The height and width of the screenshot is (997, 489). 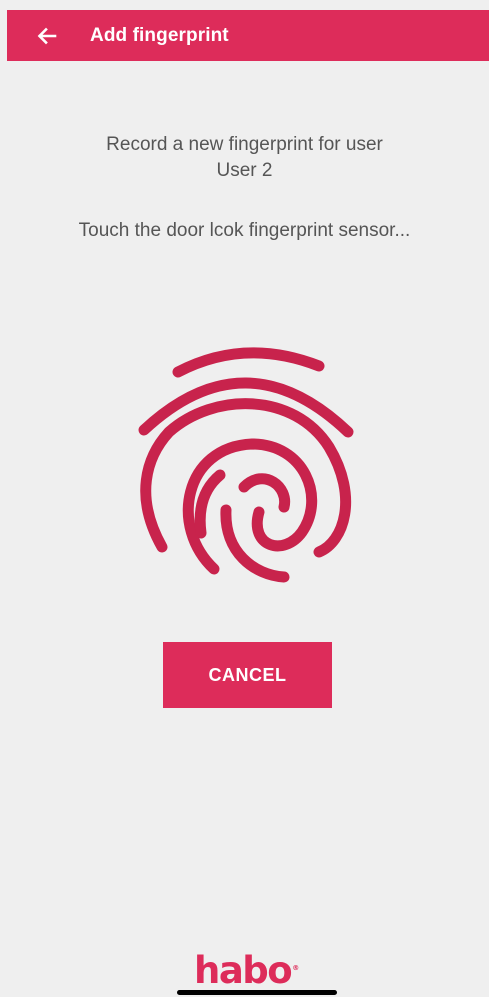 What do you see at coordinates (47, 36) in the screenshot?
I see `arrow-left-icon` at bounding box center [47, 36].